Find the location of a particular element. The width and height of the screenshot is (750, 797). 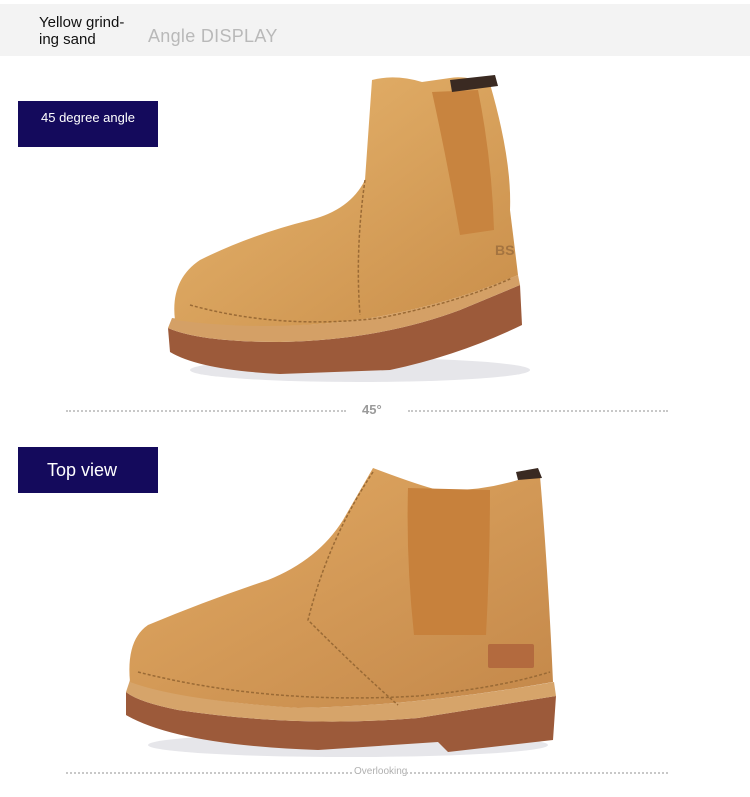

divider-left is located at coordinates (206, 411).